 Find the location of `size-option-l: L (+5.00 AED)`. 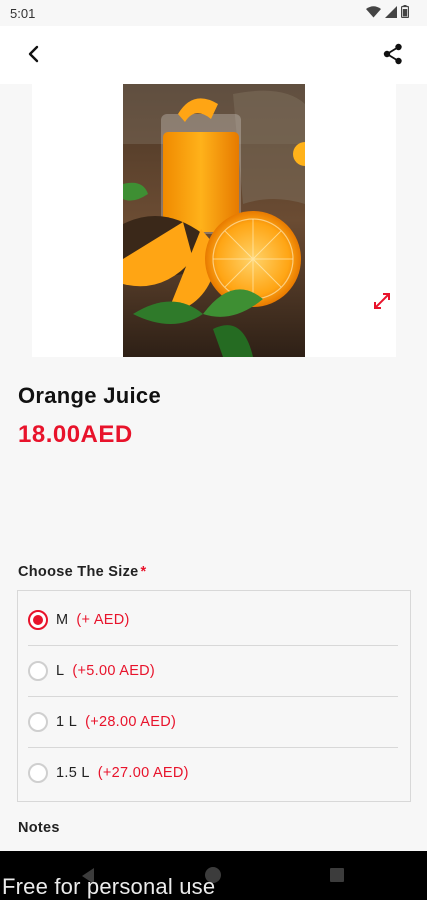

size-option-l: L (+5.00 AED) is located at coordinates (215, 671).